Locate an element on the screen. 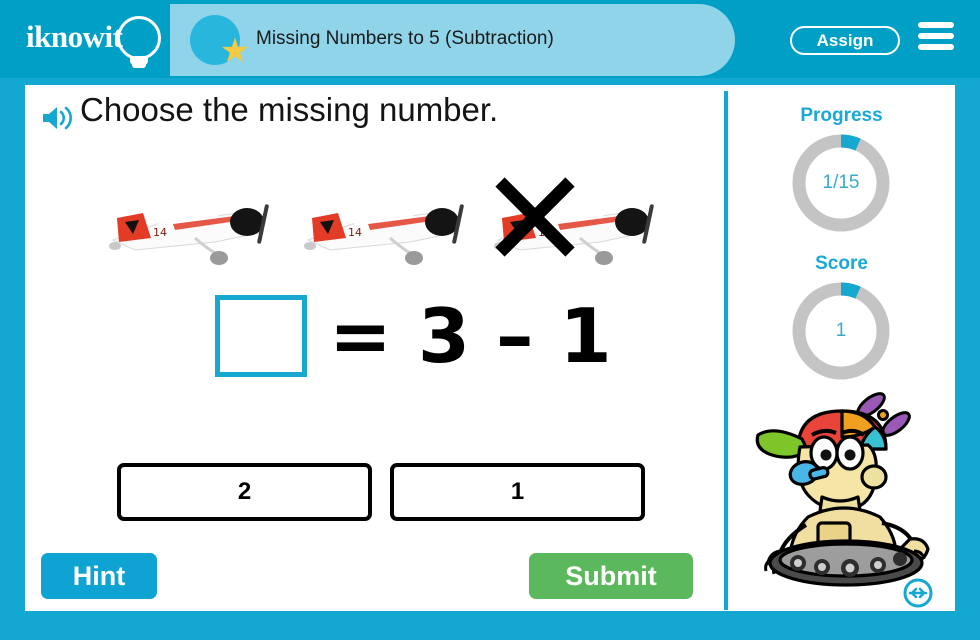  progress-gauge: 1/15 is located at coordinates (841, 183).